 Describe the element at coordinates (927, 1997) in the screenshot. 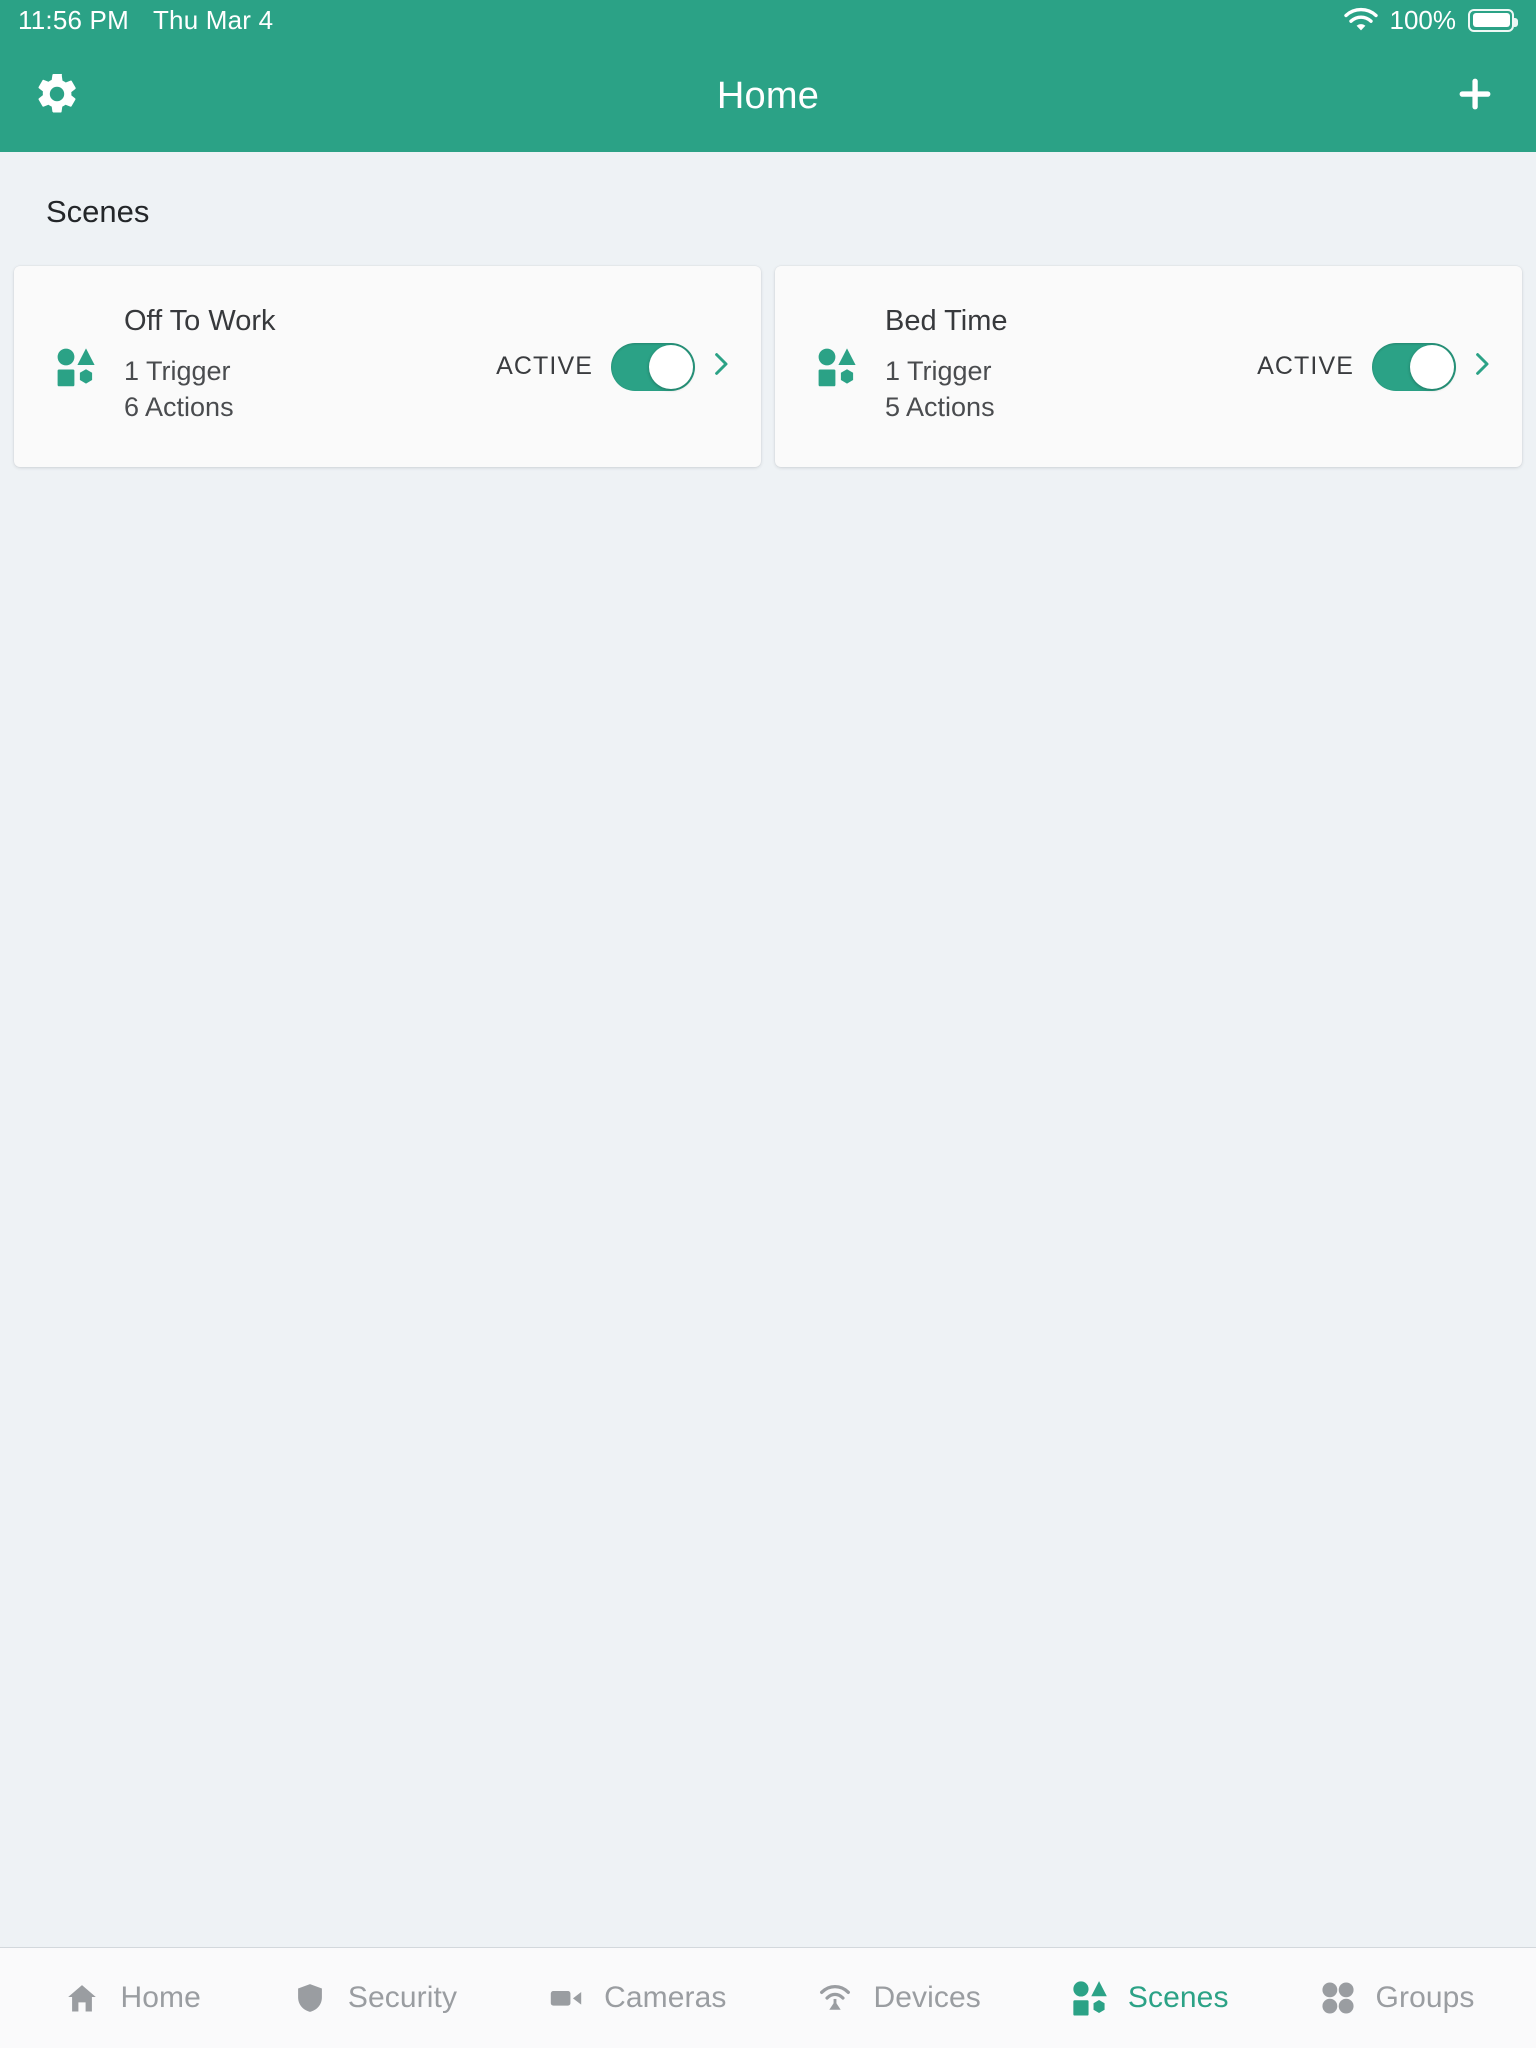

I see `tab-devices-label: Devices` at that location.